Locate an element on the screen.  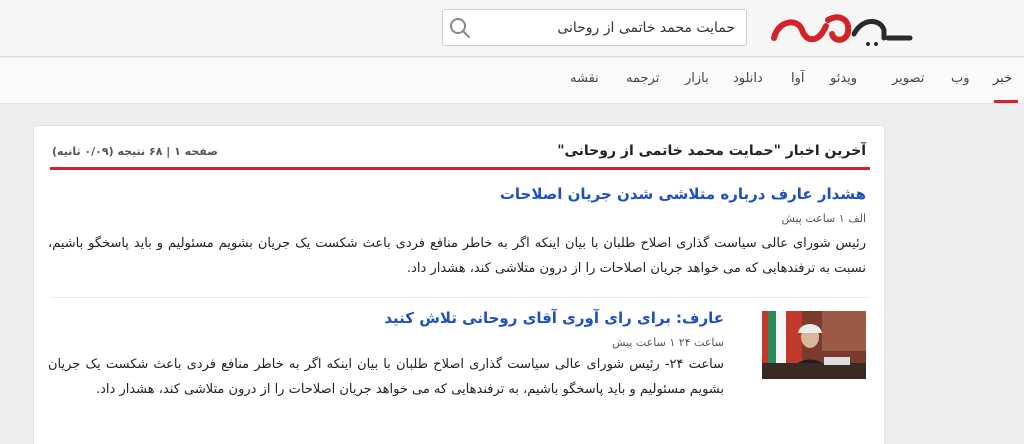
tab-download: دانلود is located at coordinates (748, 78).